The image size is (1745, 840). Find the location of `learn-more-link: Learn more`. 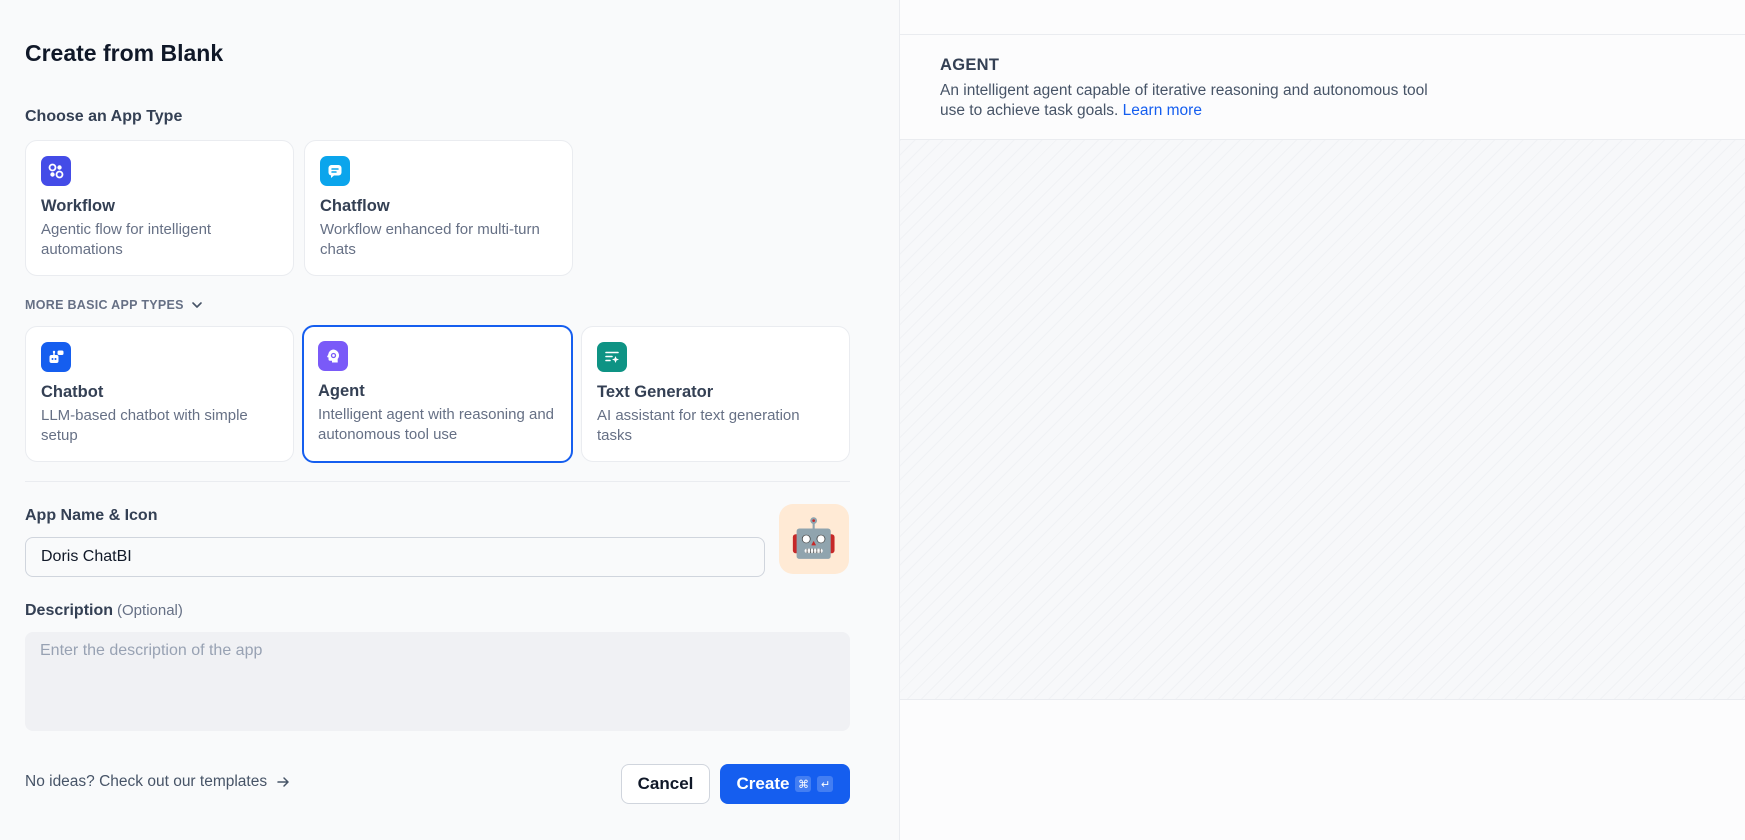

learn-more-link: Learn more is located at coordinates (1162, 110).